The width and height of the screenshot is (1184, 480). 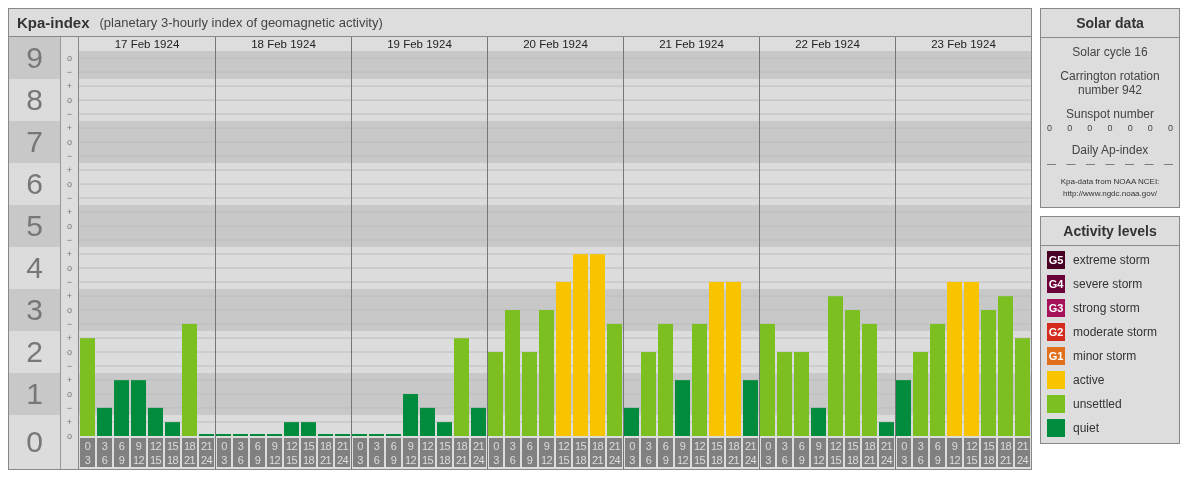 I want to click on source-link: http://www.ngdc.noaa.gov/, so click(x=1110, y=194).